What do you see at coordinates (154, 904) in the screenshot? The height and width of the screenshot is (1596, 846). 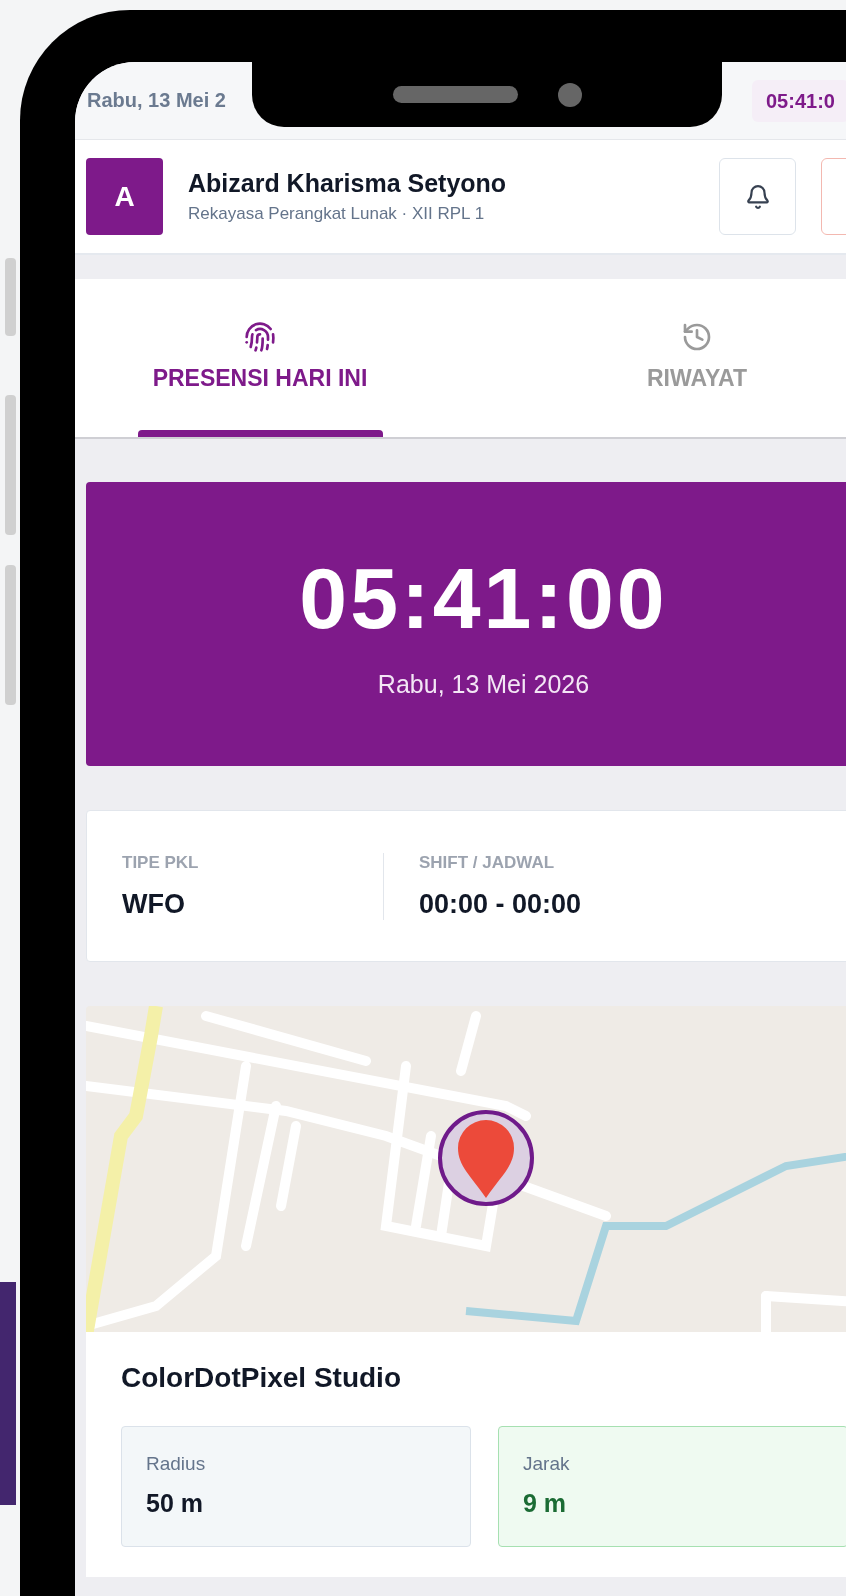 I see `info-value: WFO` at bounding box center [154, 904].